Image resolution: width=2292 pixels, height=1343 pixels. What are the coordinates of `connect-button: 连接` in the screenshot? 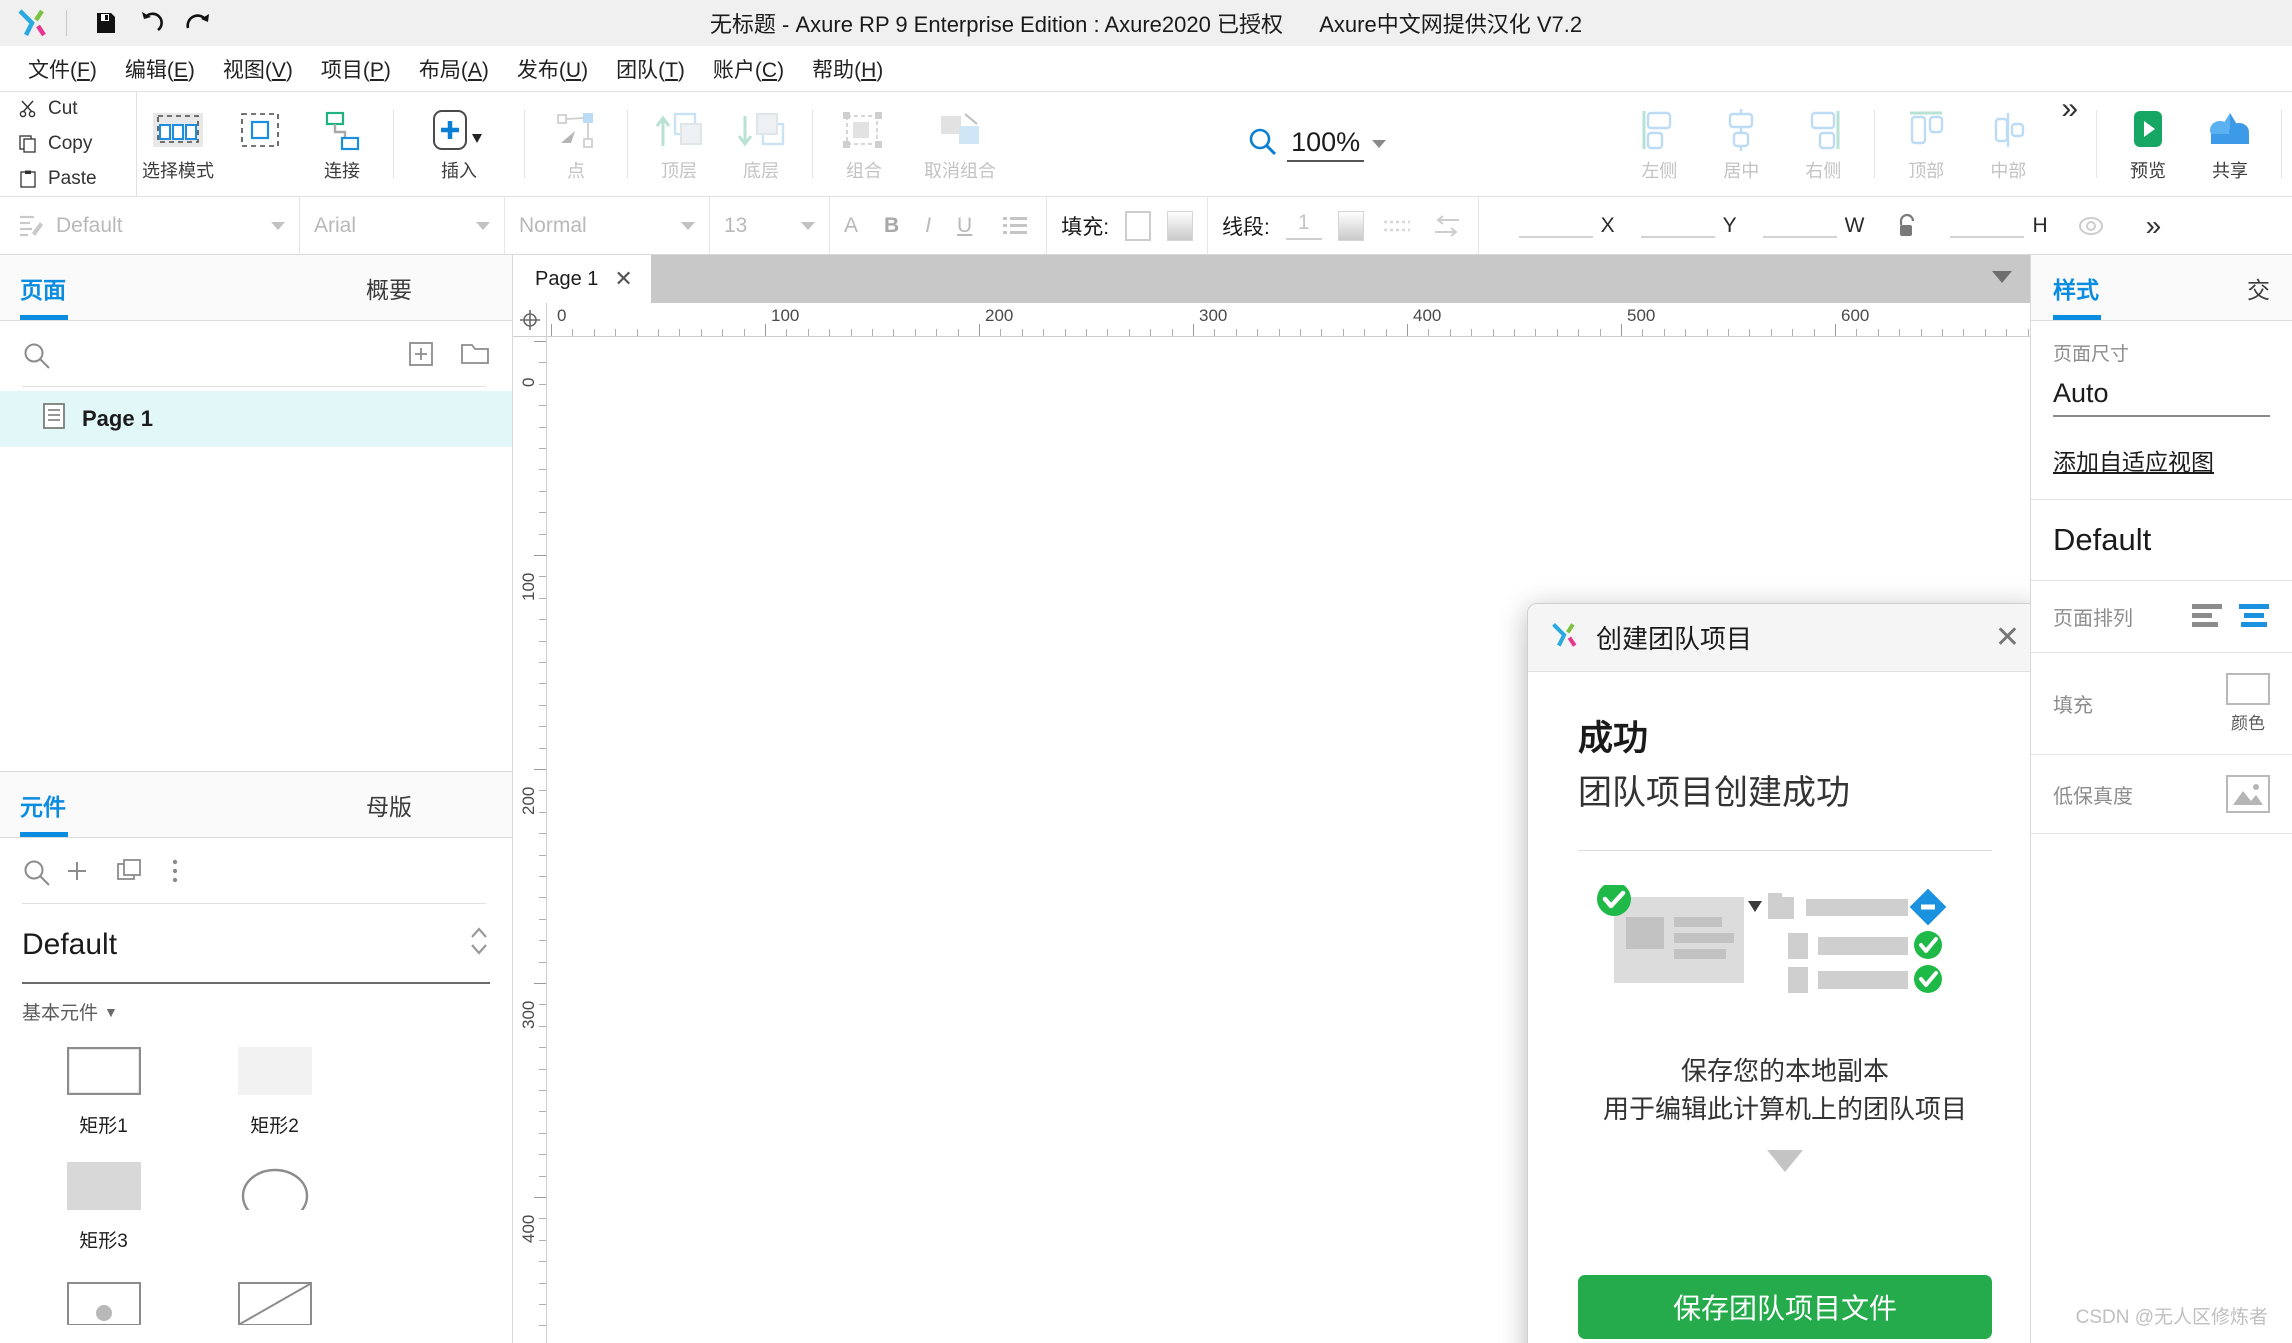 It's located at (342, 144).